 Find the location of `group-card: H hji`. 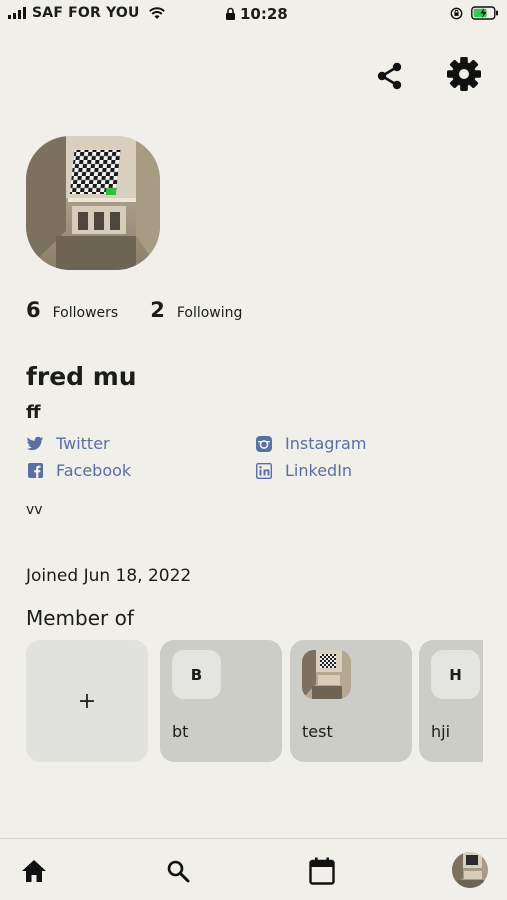

group-card: H hji is located at coordinates (451, 701).